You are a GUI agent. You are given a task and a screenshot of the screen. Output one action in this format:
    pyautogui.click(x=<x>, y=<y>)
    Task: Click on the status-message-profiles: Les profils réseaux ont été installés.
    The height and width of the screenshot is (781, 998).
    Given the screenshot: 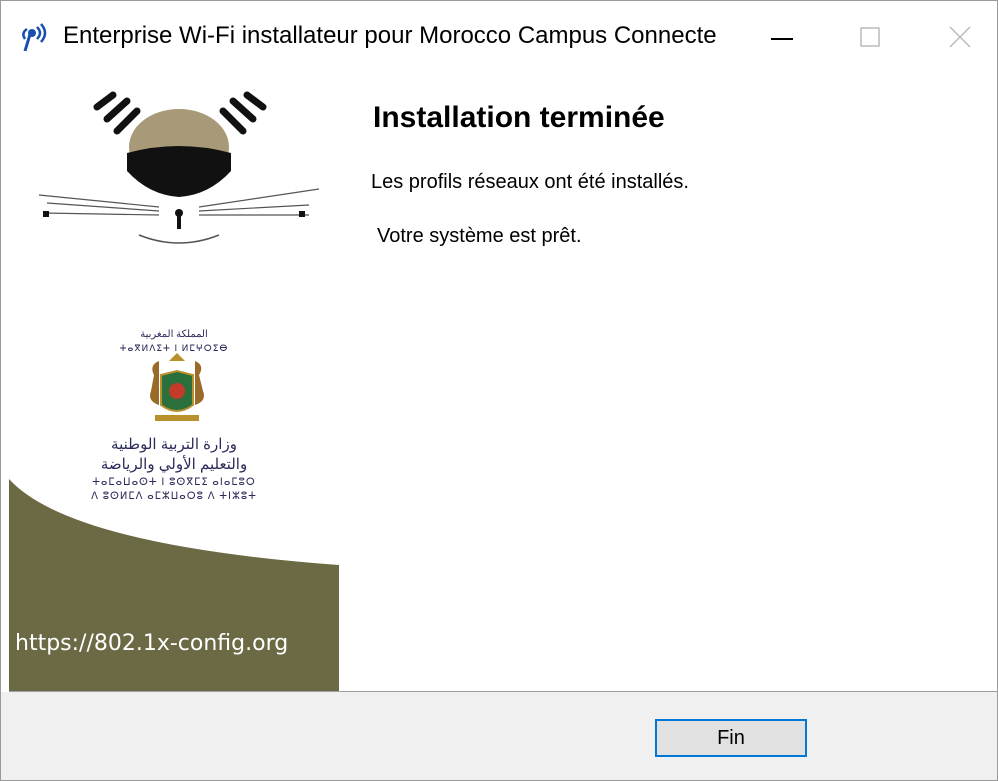 What is the action you would take?
    pyautogui.click(x=530, y=182)
    